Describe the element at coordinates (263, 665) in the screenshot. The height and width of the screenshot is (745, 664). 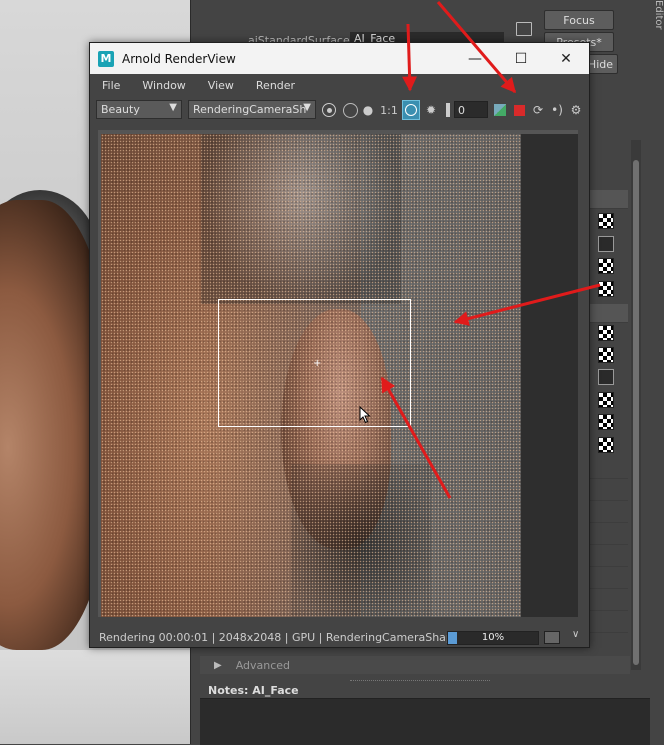
I see `advanced-section-label: Advanced` at that location.